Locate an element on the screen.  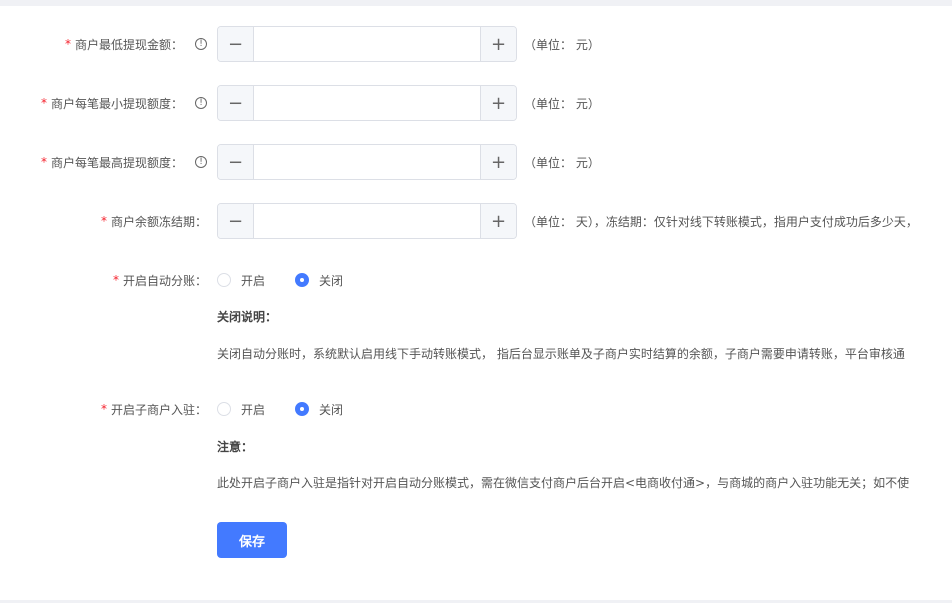
auto-split-row: * 开启自动分账： 开启 关闭 is located at coordinates (476, 280).